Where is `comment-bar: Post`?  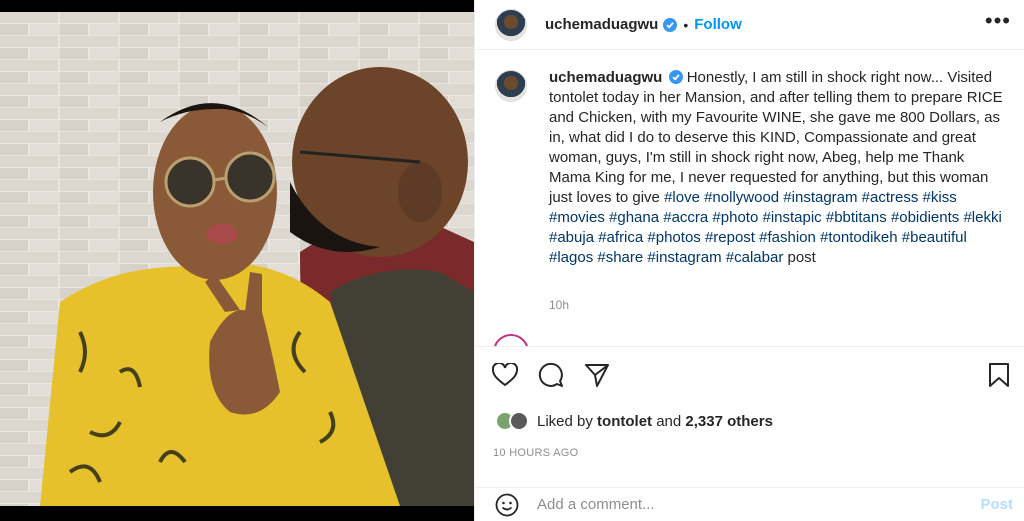 comment-bar: Post is located at coordinates (749, 504).